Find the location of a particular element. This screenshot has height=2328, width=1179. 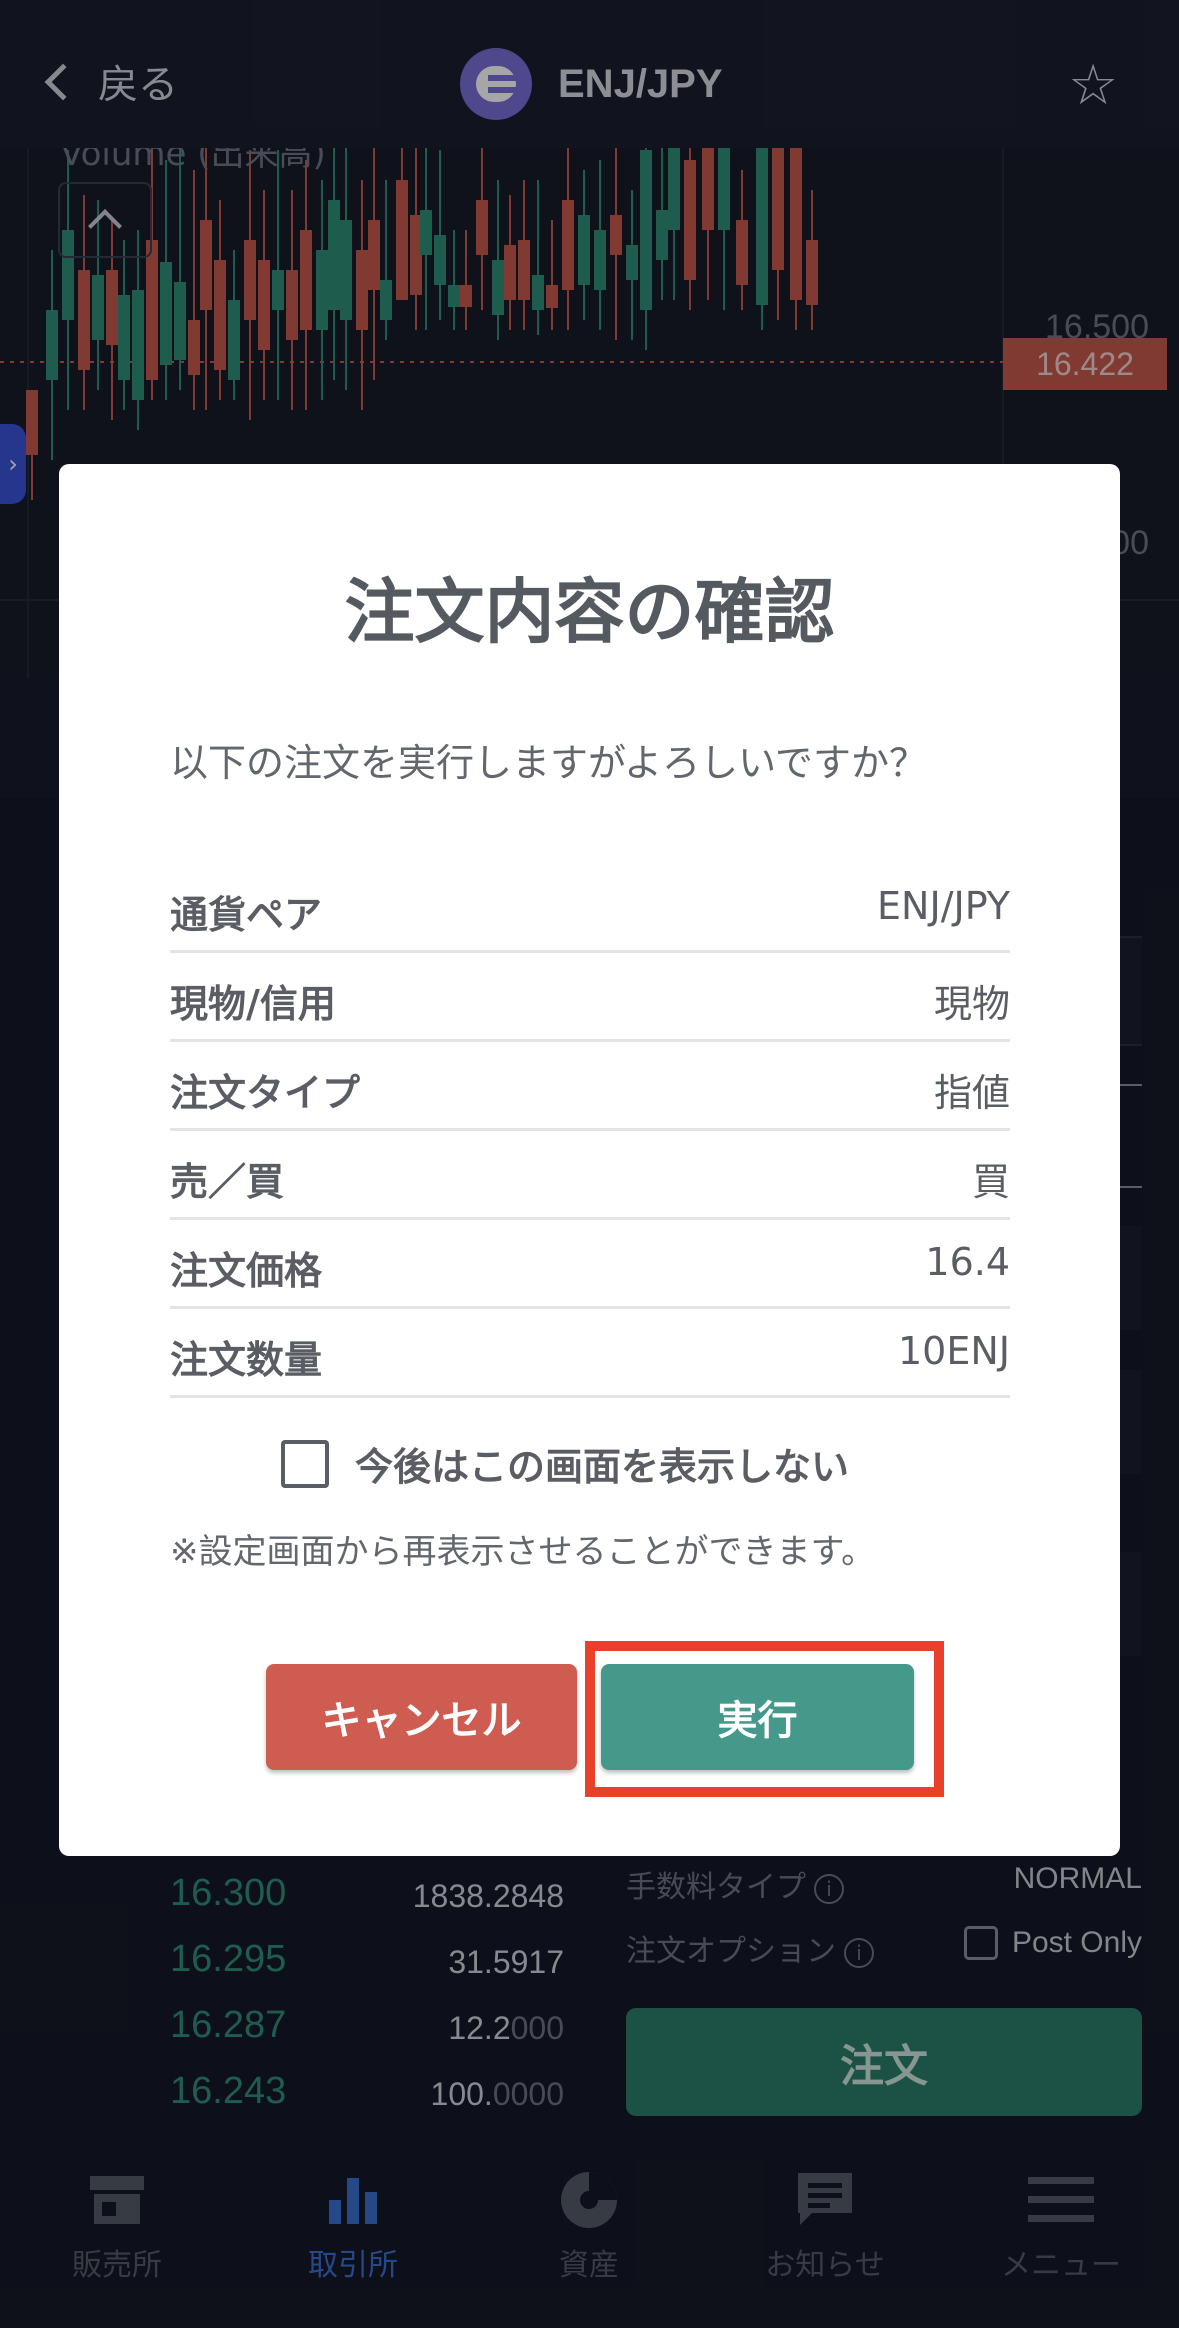

detail-value: ENJ/JPY is located at coordinates (943, 906).